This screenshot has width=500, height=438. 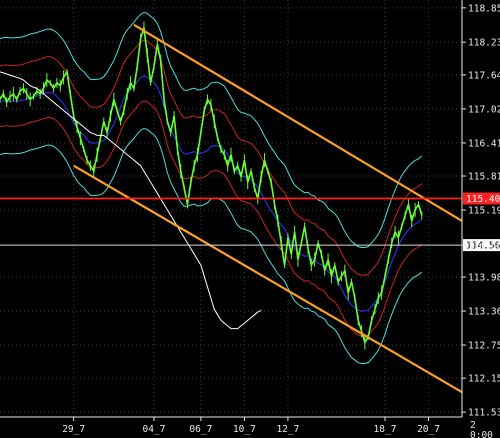 I want to click on x-tick-label-end-time: 0:00, so click(x=481, y=434).